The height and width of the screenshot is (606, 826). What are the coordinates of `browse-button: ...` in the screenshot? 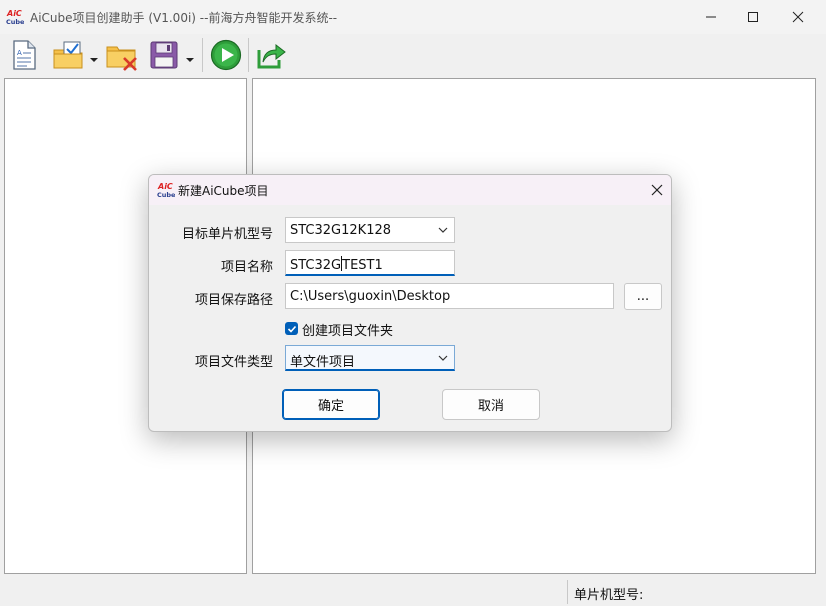 It's located at (643, 296).